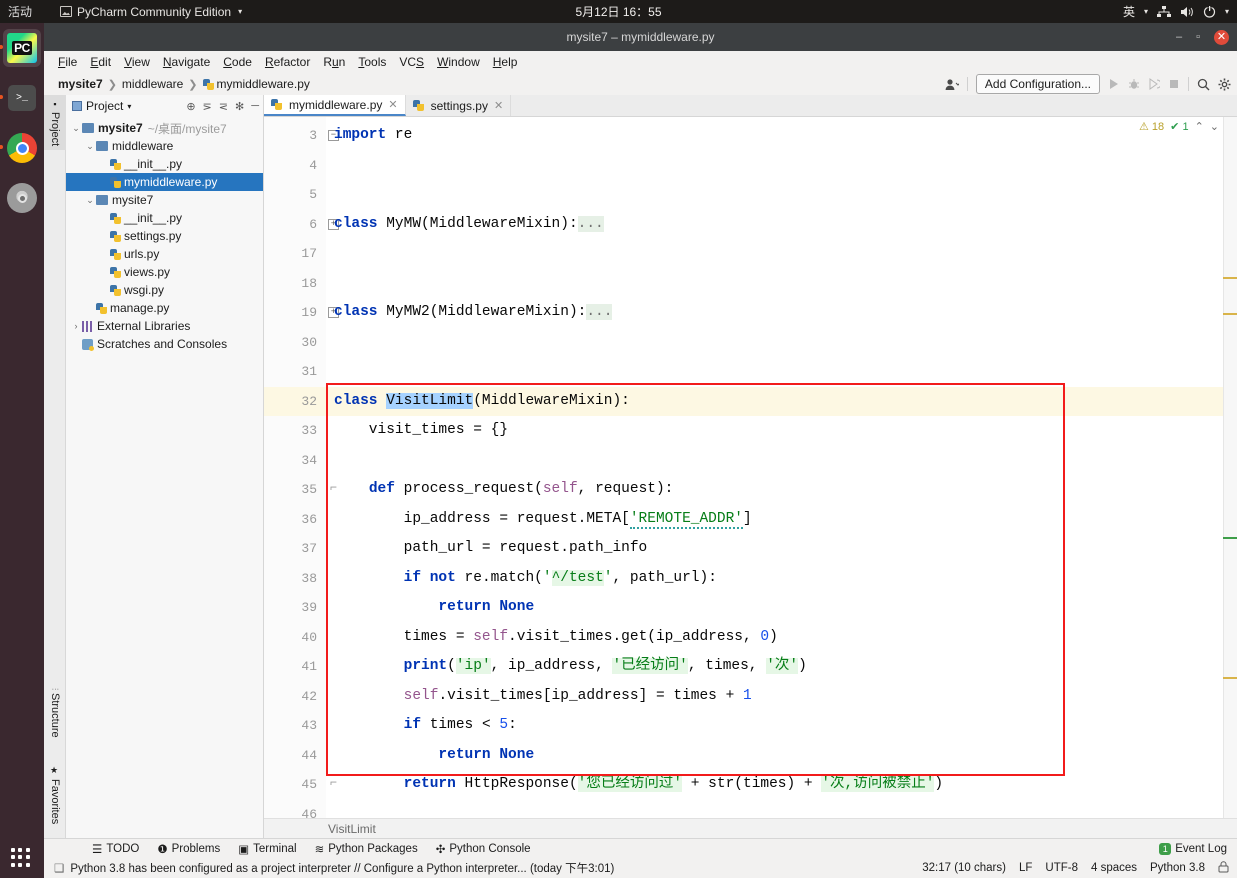 The image size is (1237, 878). Describe the element at coordinates (301, 225) in the screenshot. I see `line-number: 6 +` at that location.